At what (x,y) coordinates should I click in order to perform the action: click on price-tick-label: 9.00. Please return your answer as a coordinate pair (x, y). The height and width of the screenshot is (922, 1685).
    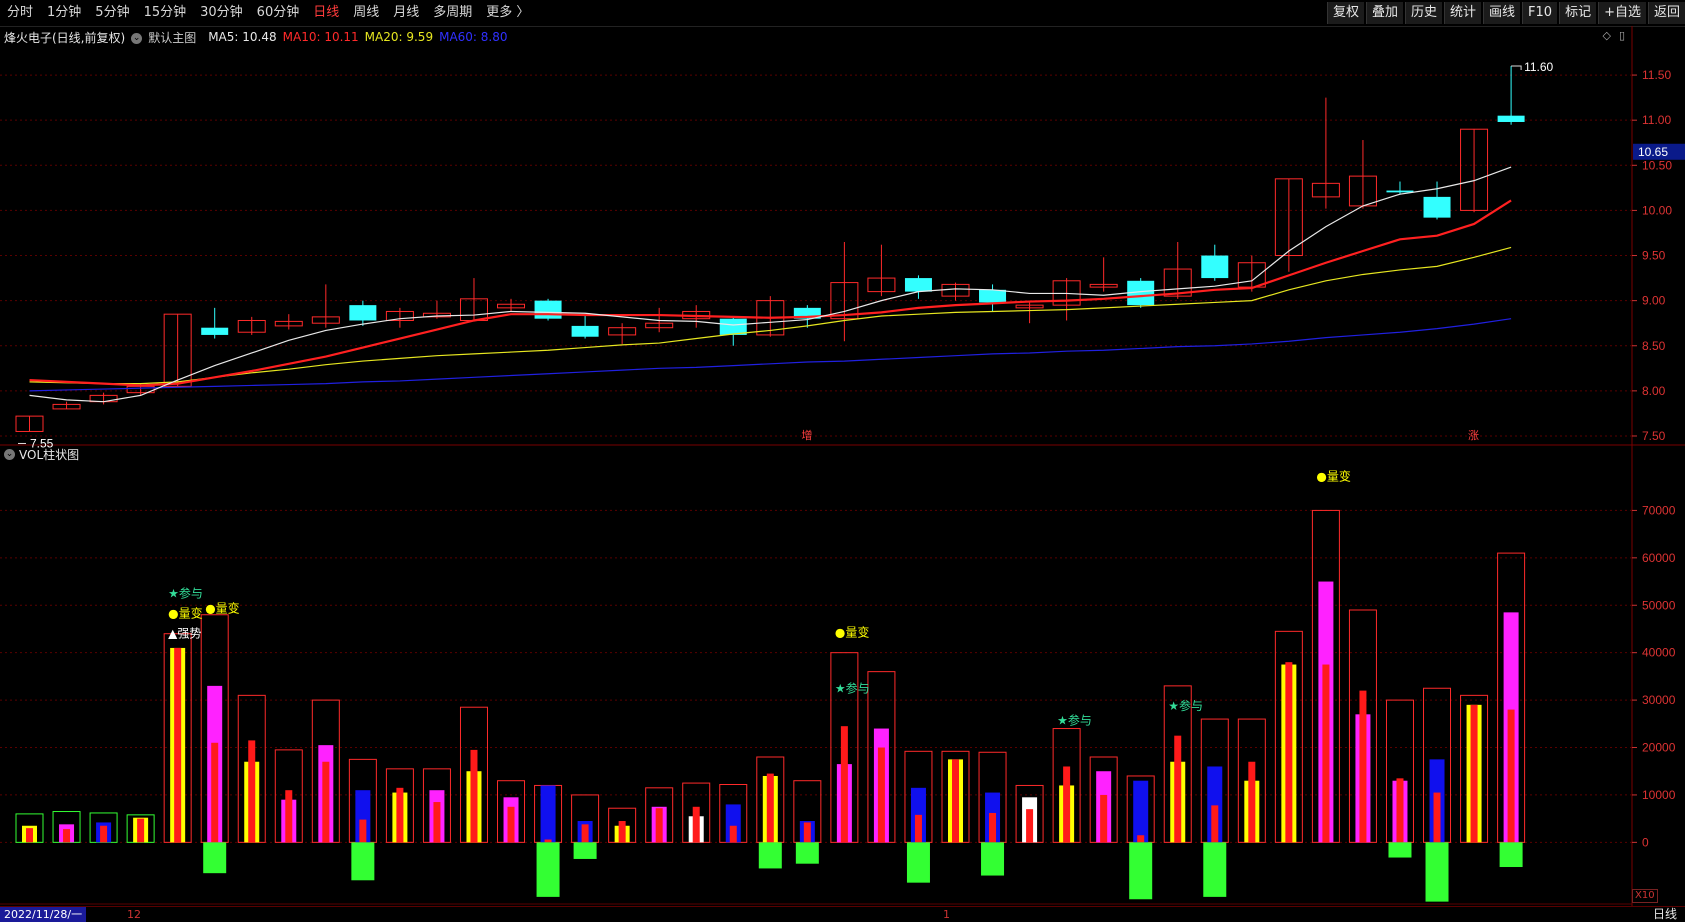
    Looking at the image, I should click on (1654, 301).